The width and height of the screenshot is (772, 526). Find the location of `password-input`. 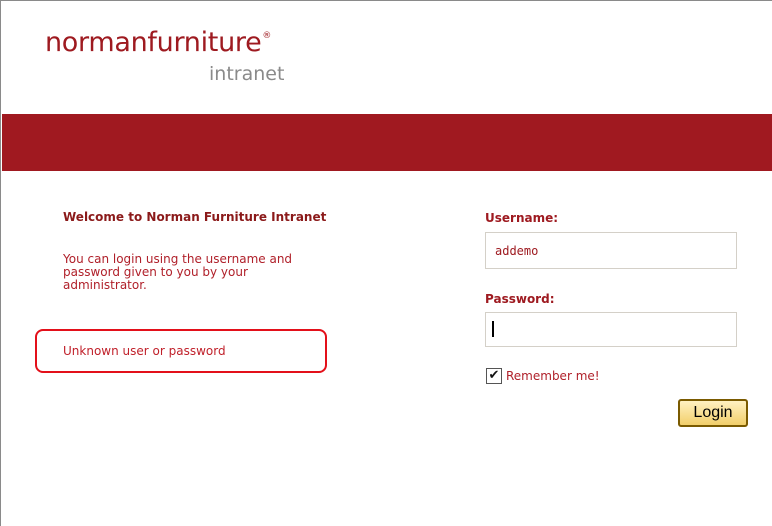

password-input is located at coordinates (611, 329).